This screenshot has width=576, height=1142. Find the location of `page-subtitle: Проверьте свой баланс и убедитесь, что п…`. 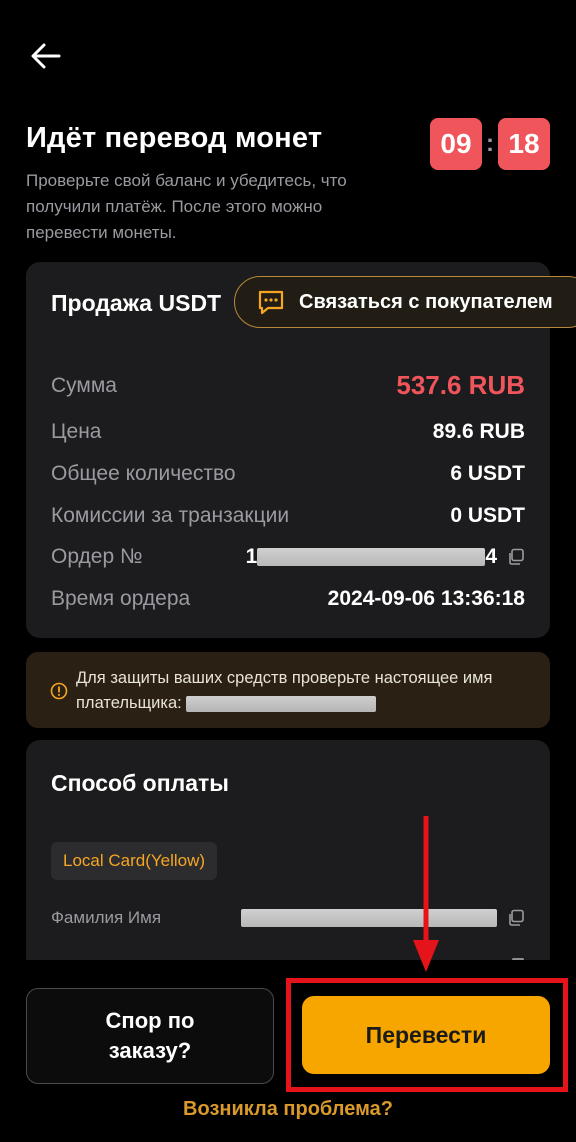

page-subtitle: Проверьте свой баланс и убедитесь, что п… is located at coordinates (186, 206).